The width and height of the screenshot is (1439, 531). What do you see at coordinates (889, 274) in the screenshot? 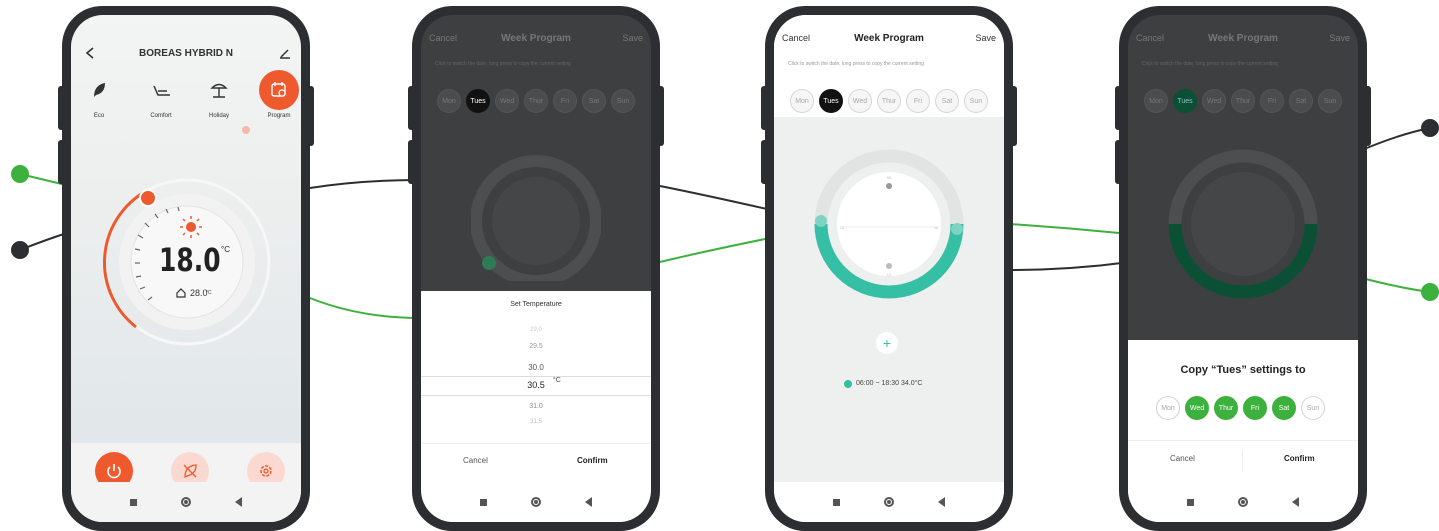
I see `svg-text: 12` at bounding box center [889, 274].